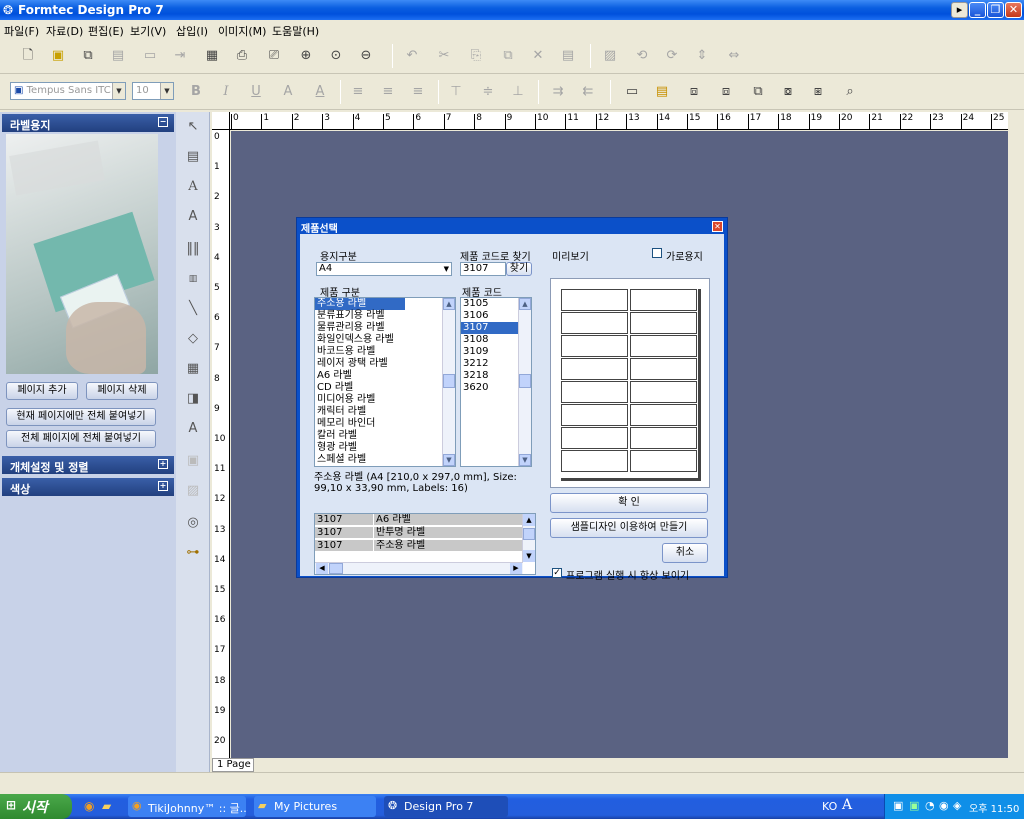  I want to click on code-item: 3106, so click(489, 316).